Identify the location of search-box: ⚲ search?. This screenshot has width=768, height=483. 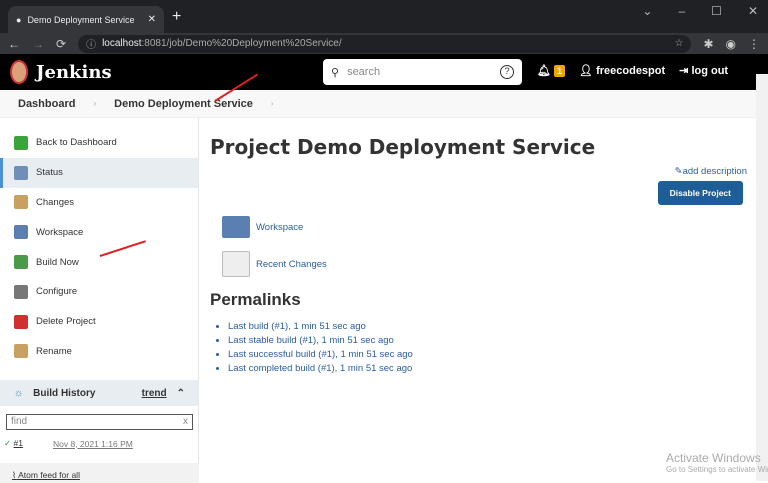
(422, 72).